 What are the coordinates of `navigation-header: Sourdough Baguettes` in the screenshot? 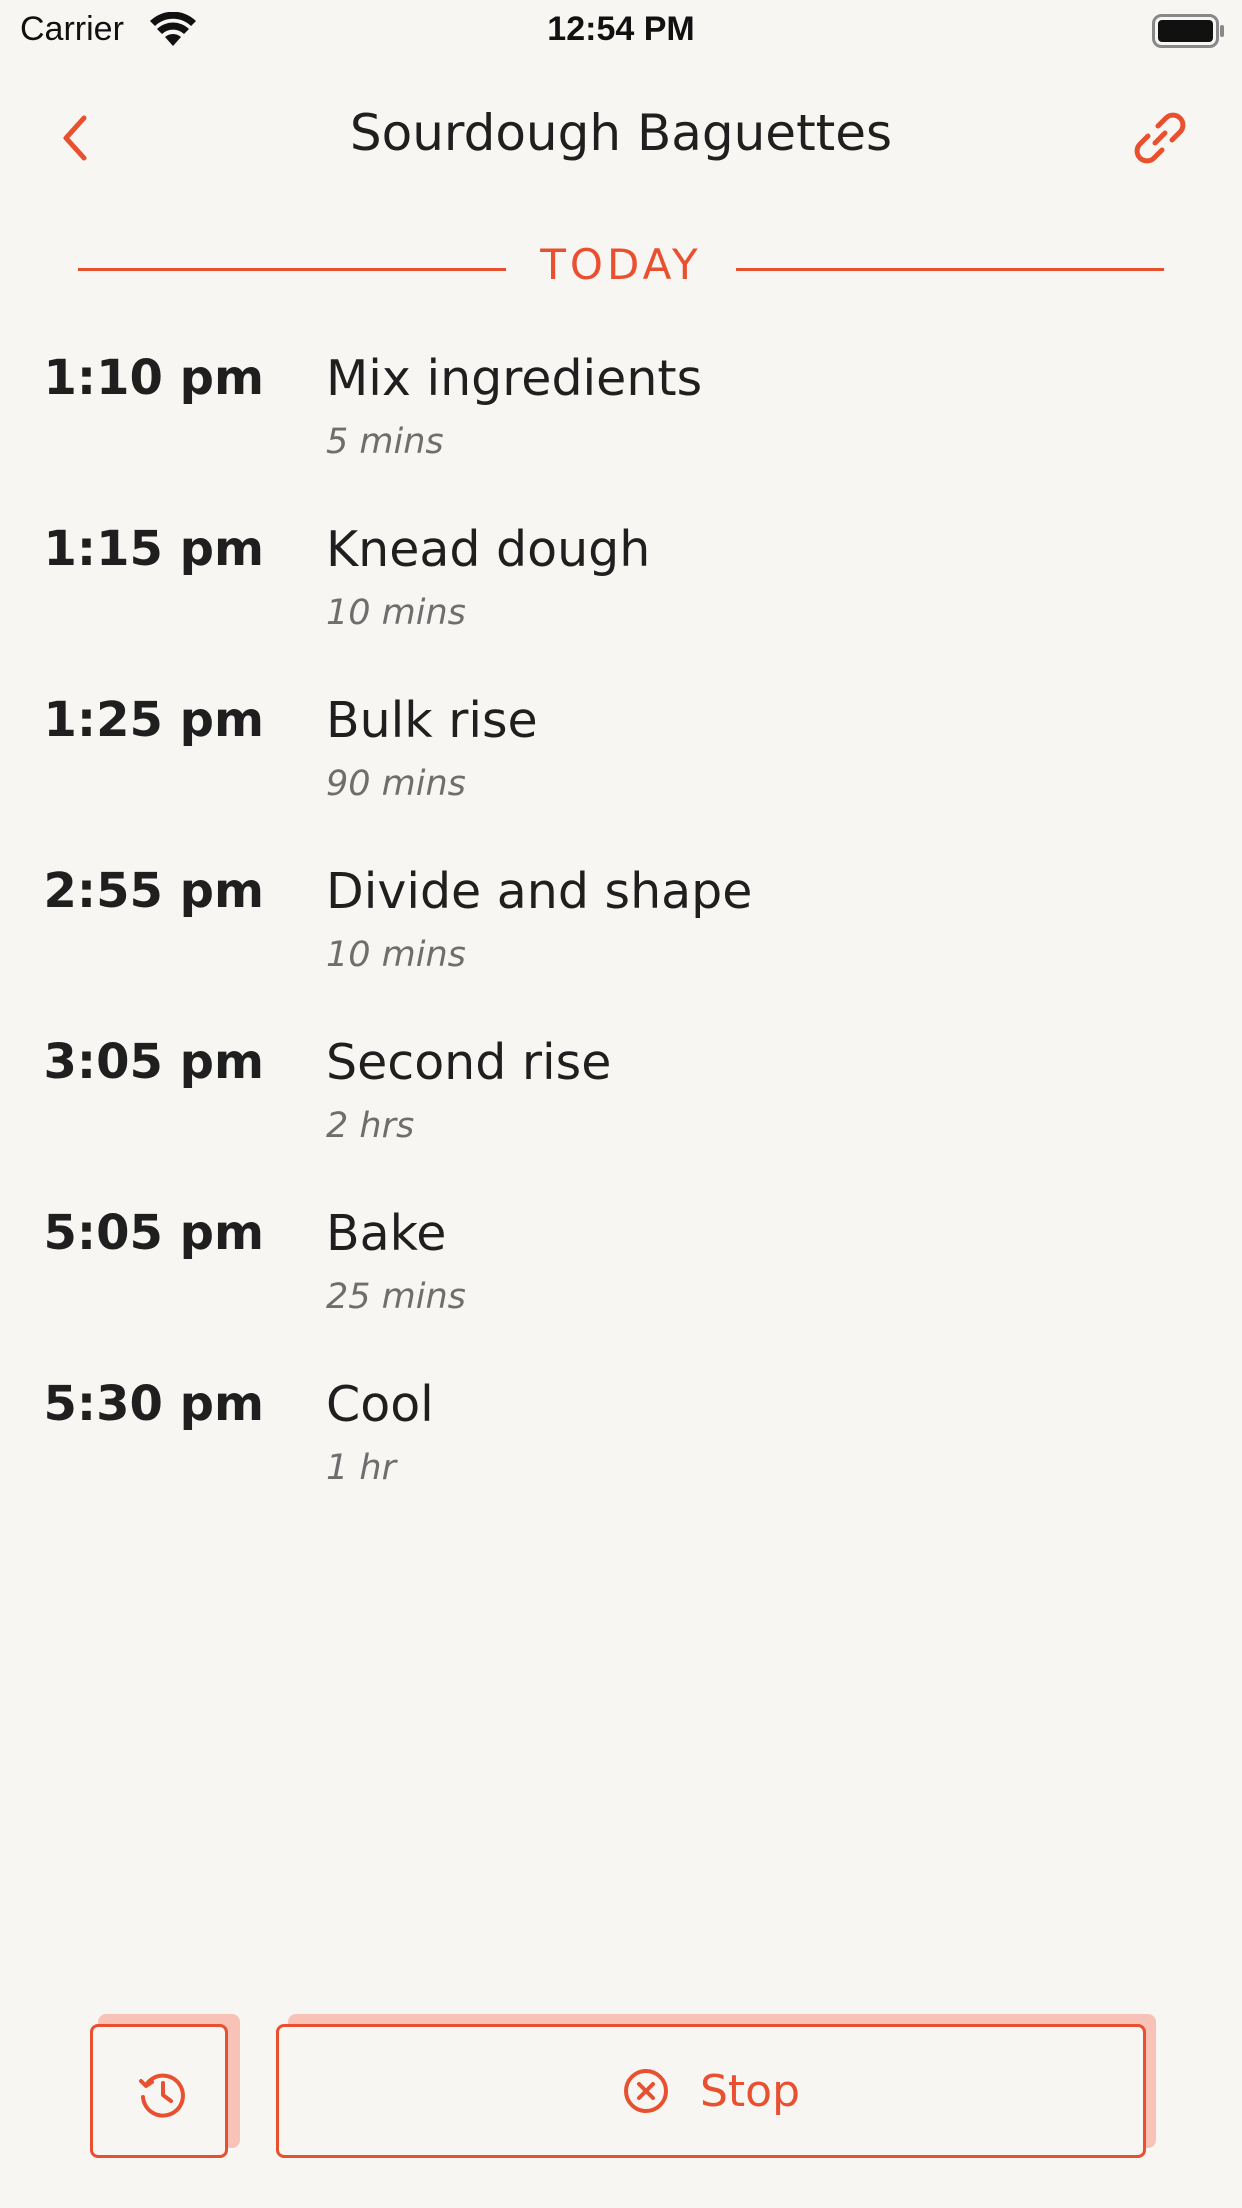 It's located at (621, 135).